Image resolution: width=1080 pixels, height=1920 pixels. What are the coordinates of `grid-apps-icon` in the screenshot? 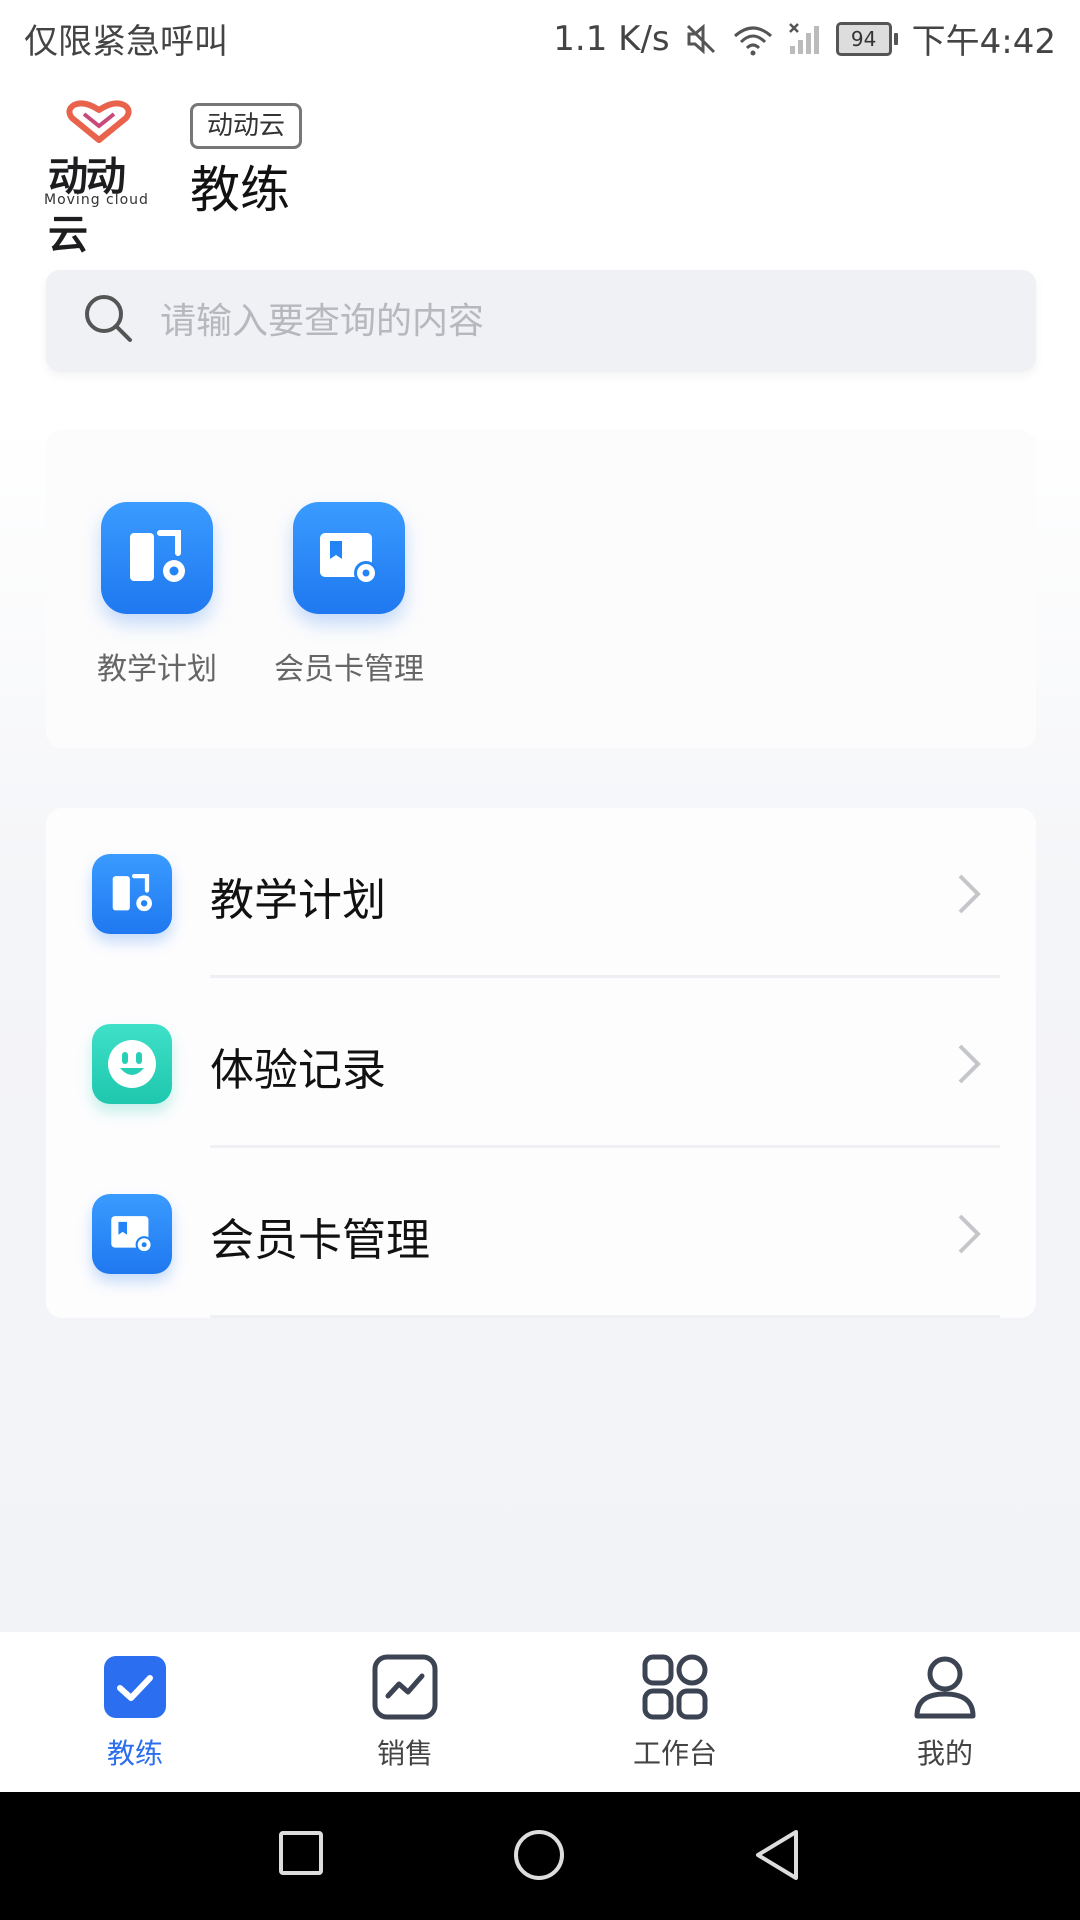 It's located at (675, 1689).